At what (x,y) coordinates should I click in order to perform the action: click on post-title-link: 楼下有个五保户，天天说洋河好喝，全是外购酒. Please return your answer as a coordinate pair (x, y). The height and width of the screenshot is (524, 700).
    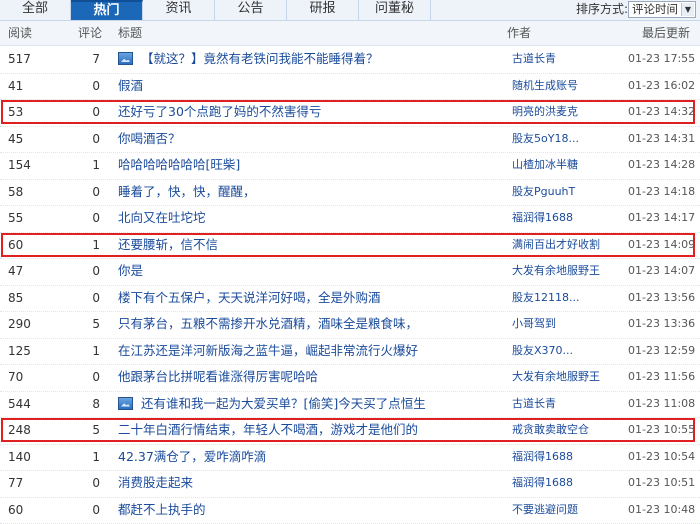
    Looking at the image, I should click on (249, 298).